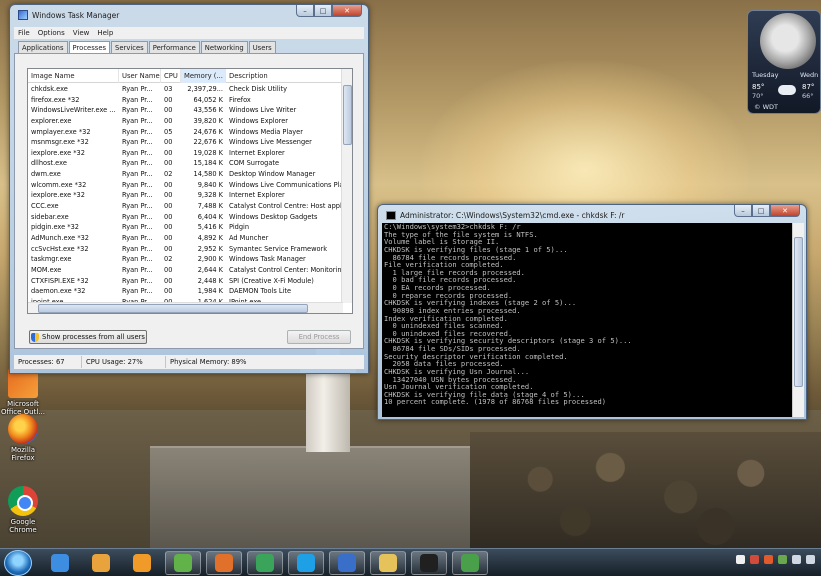 The height and width of the screenshot is (576, 821). I want to click on tab-applications: Applications, so click(43, 47).